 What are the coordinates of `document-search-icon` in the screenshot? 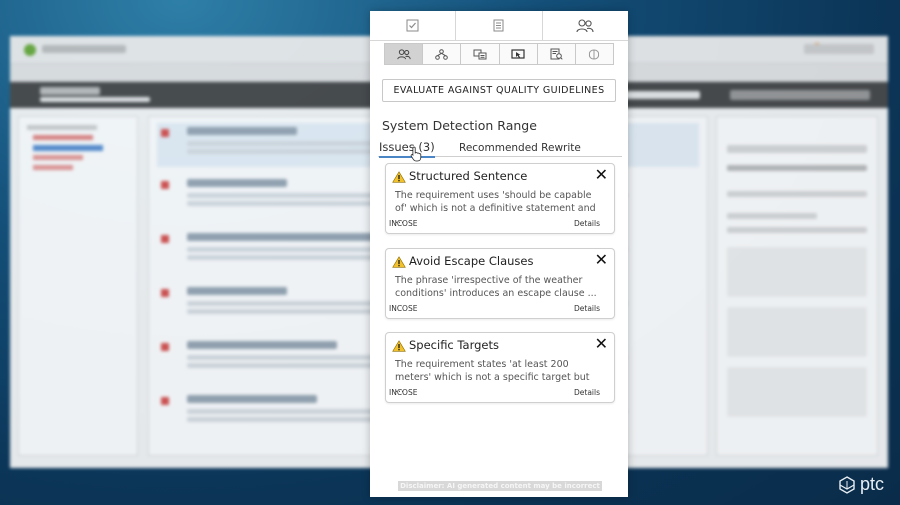 It's located at (556, 54).